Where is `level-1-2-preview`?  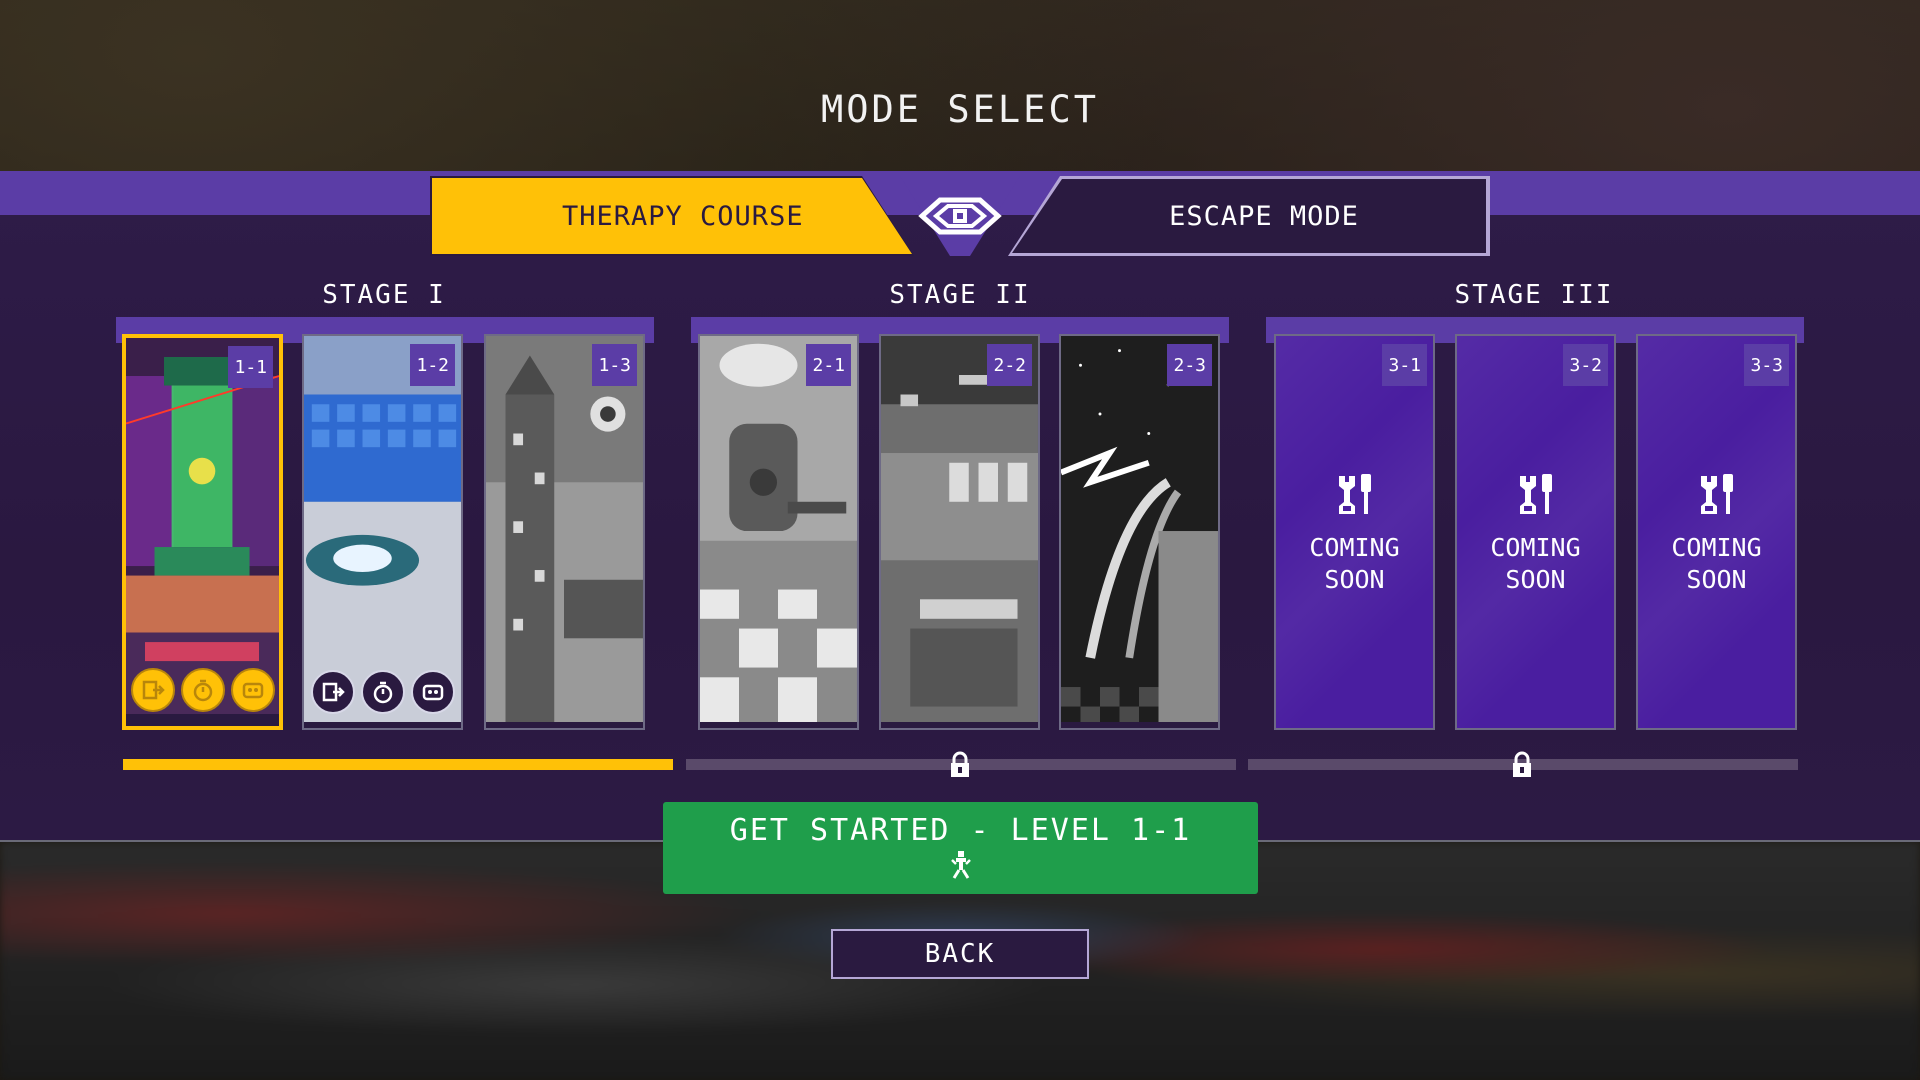 level-1-2-preview is located at coordinates (382, 529).